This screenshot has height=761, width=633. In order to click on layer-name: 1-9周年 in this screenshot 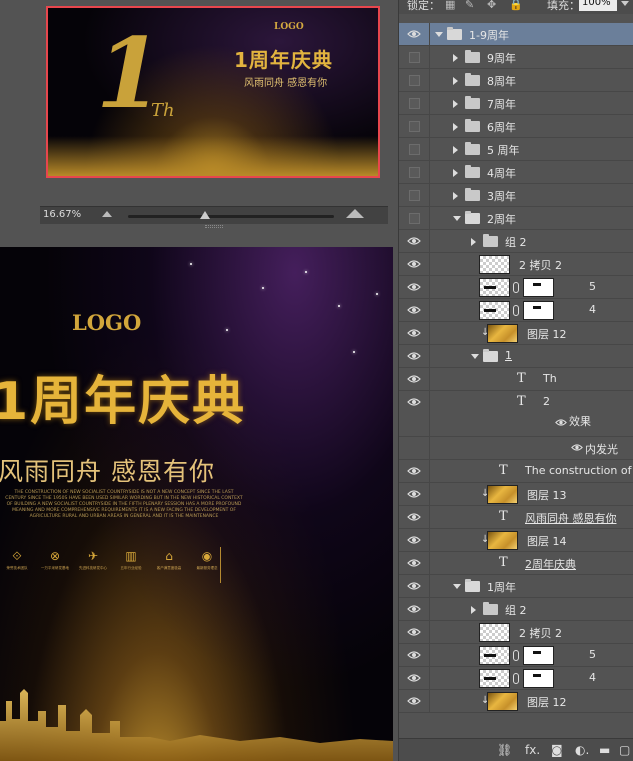, I will do `click(489, 35)`.